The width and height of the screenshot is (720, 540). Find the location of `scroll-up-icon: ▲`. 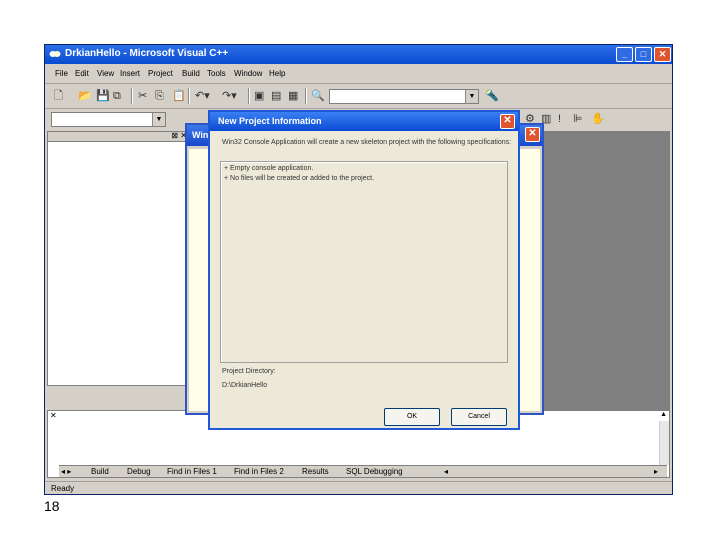

scroll-up-icon: ▲ is located at coordinates (663, 414).